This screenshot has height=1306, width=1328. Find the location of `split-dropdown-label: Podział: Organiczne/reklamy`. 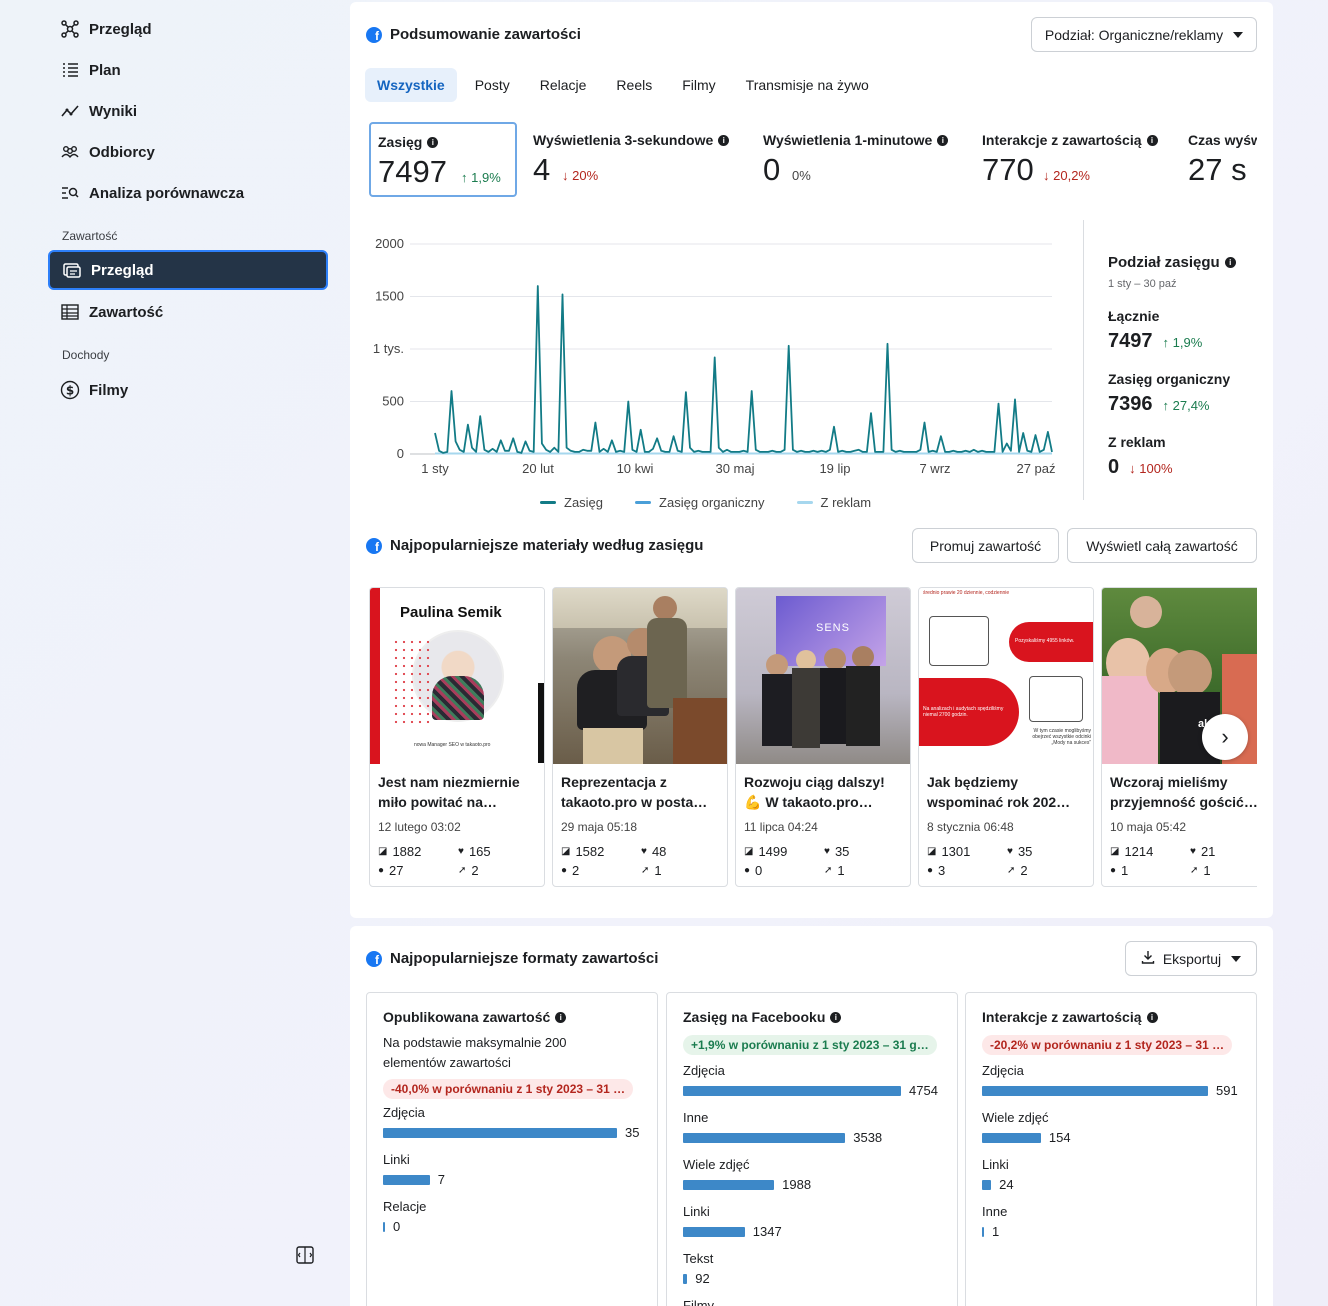

split-dropdown-label: Podział: Organiczne/reklamy is located at coordinates (1134, 34).